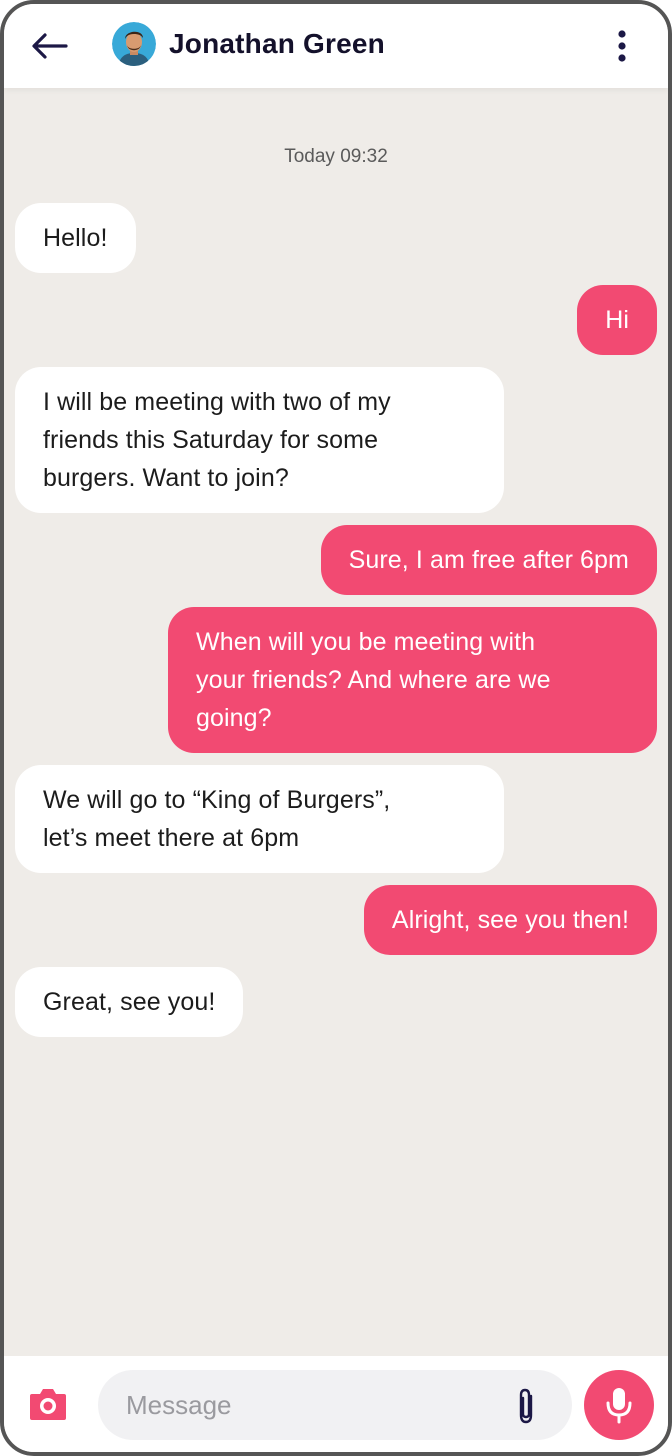 The image size is (672, 1456). I want to click on more-vertical-icon, so click(622, 46).